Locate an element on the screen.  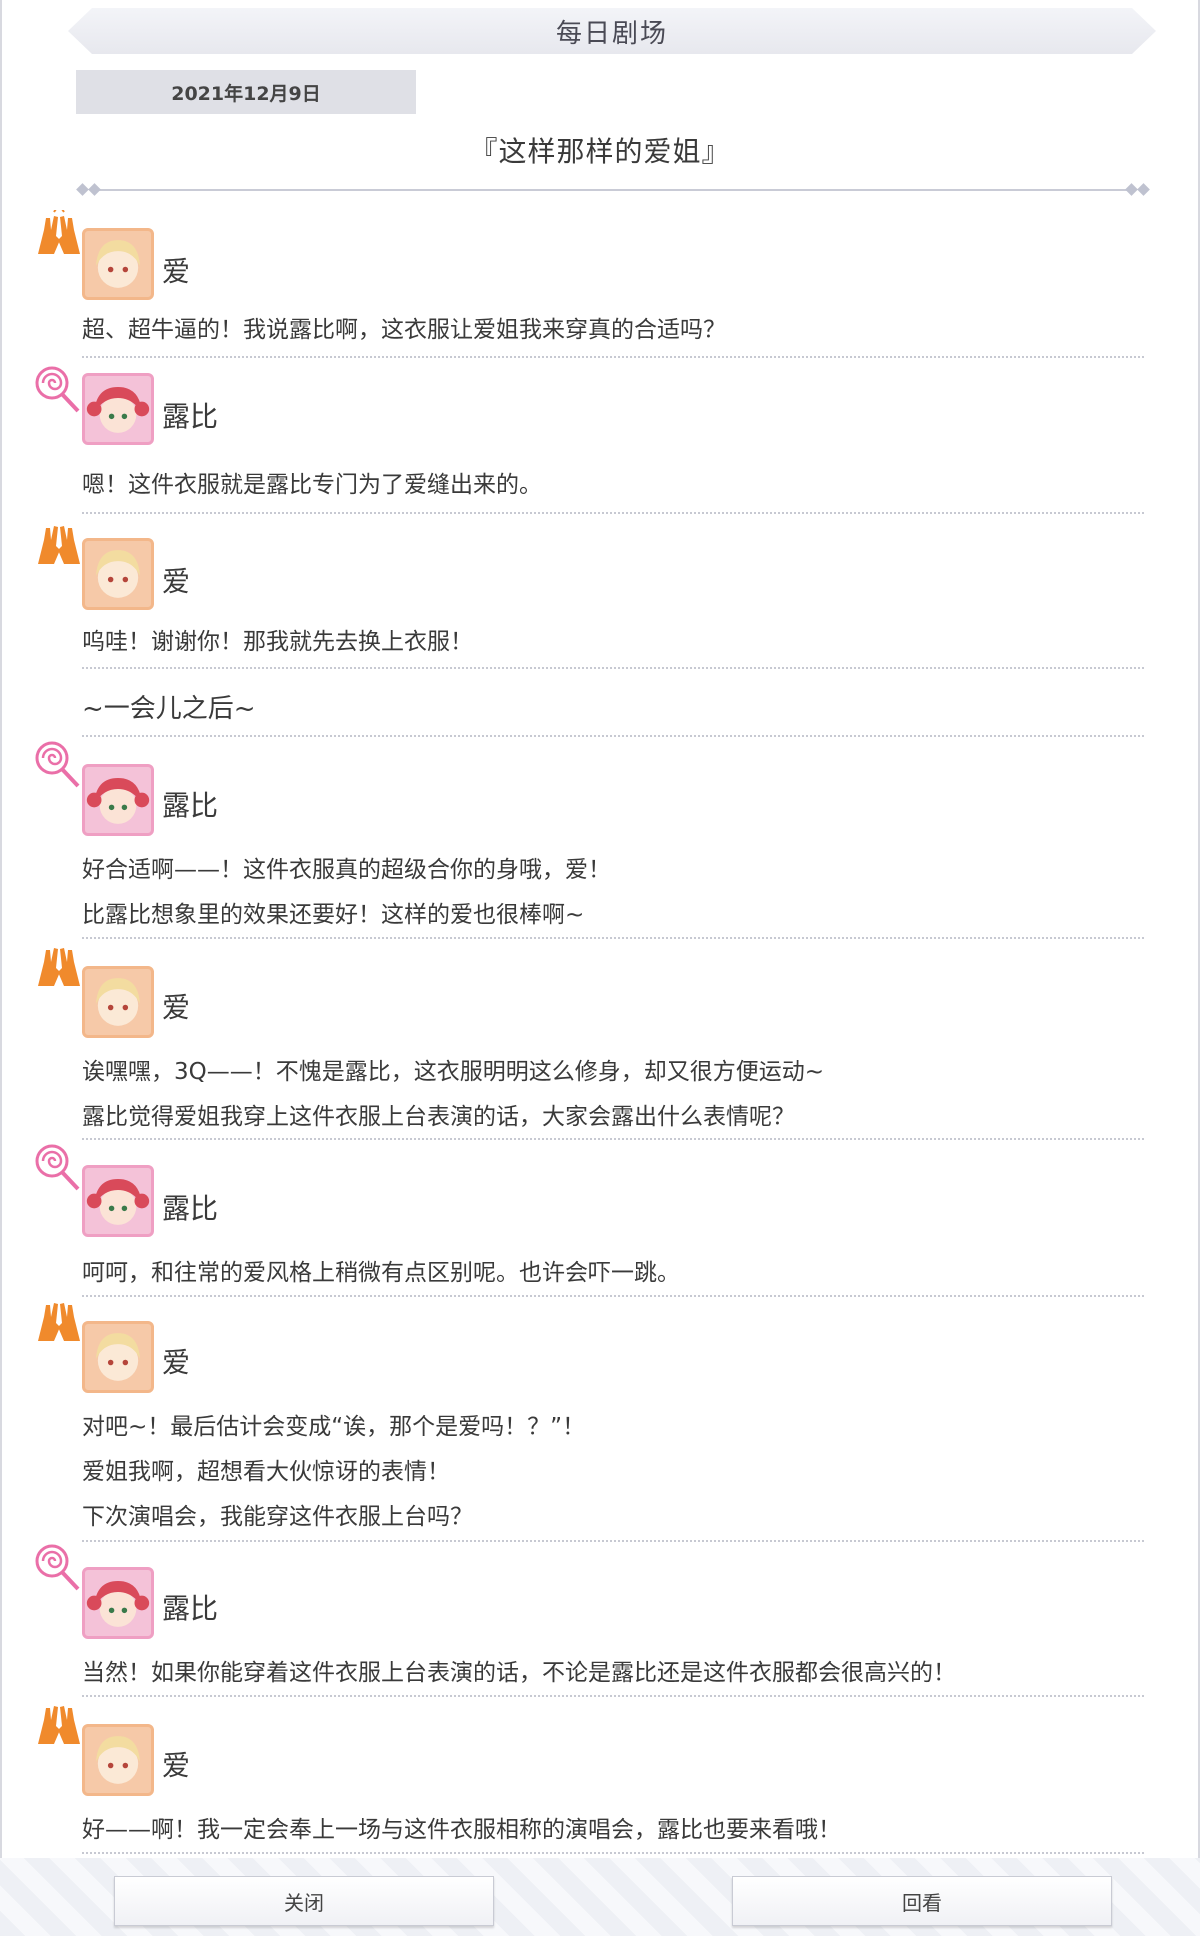
dialogue-line: 下次演唱会，我能穿这件衣服上台吗？ is located at coordinates (277, 1517).